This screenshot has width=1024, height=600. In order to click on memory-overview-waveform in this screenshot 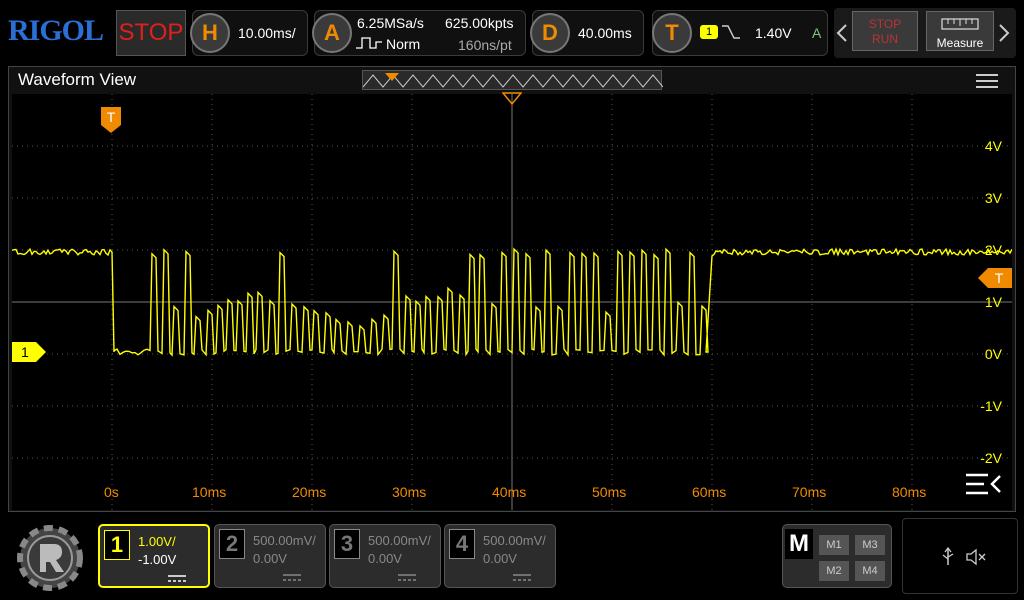, I will do `click(513, 81)`.